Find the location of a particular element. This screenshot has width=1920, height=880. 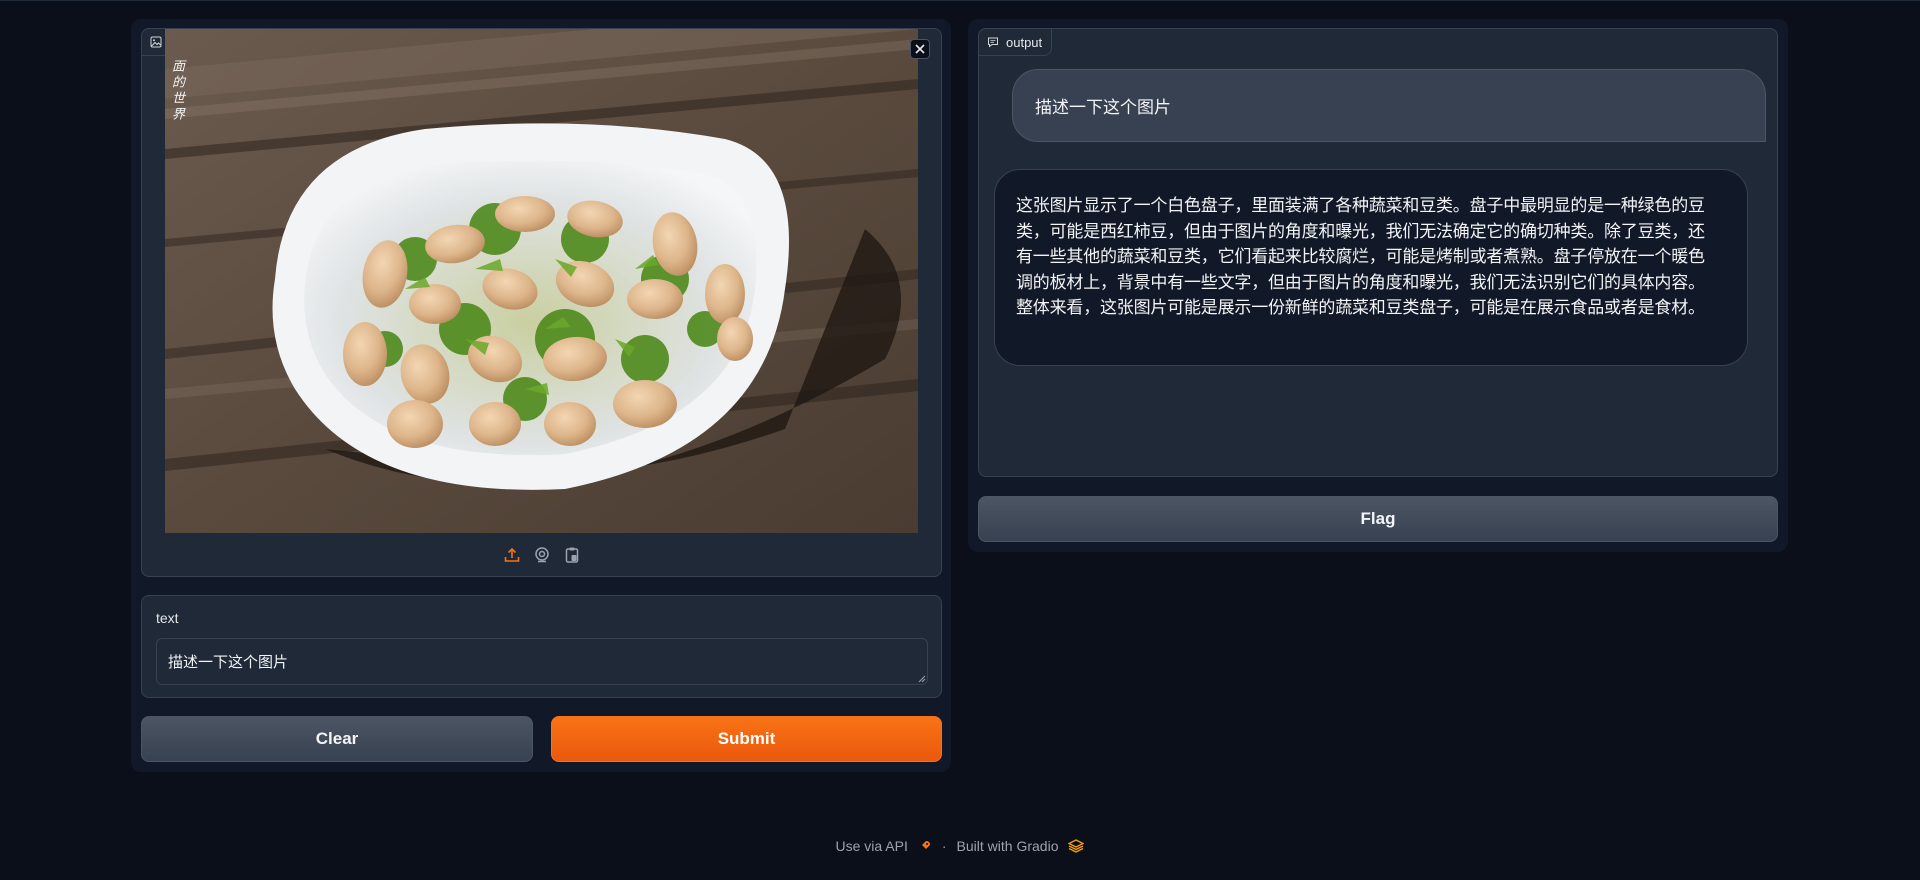

footer: Use via API · Built with Gradio is located at coordinates (960, 846).